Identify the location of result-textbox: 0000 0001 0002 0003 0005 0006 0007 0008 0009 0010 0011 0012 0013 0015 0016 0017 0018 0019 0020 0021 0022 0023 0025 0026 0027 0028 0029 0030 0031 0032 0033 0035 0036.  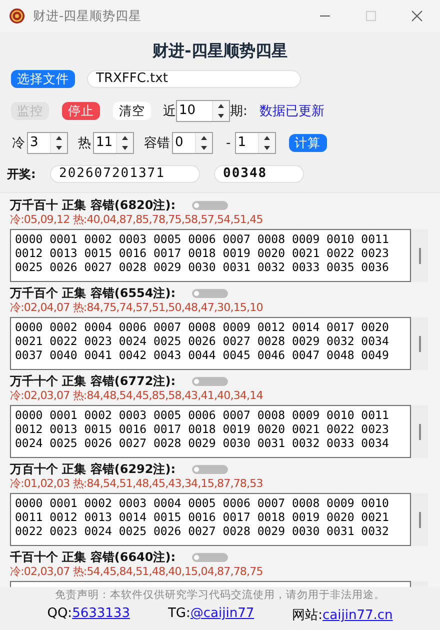
(210, 255).